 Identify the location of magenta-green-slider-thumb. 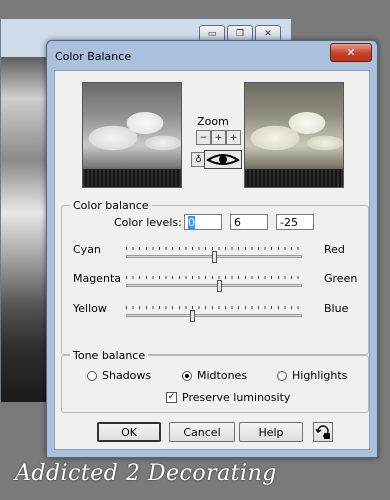
(220, 286).